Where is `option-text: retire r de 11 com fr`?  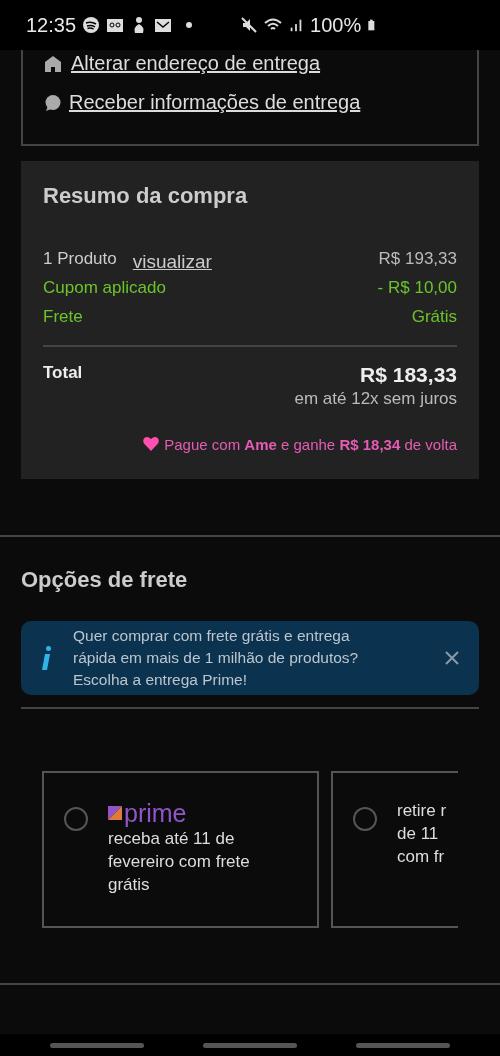
option-text: retire r de 11 com fr is located at coordinates (422, 834).